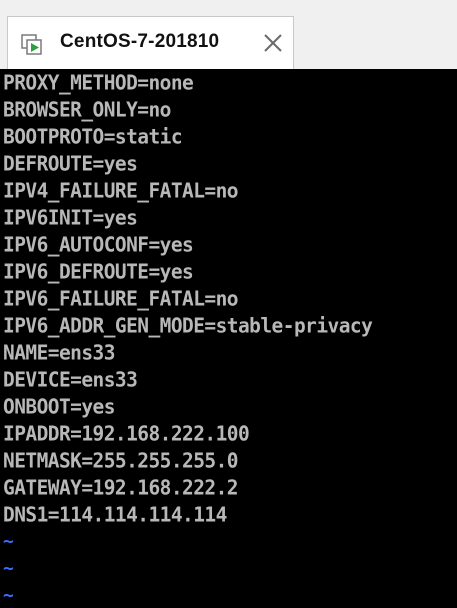 The width and height of the screenshot is (457, 608). I want to click on vm-running-icon, so click(32, 45).